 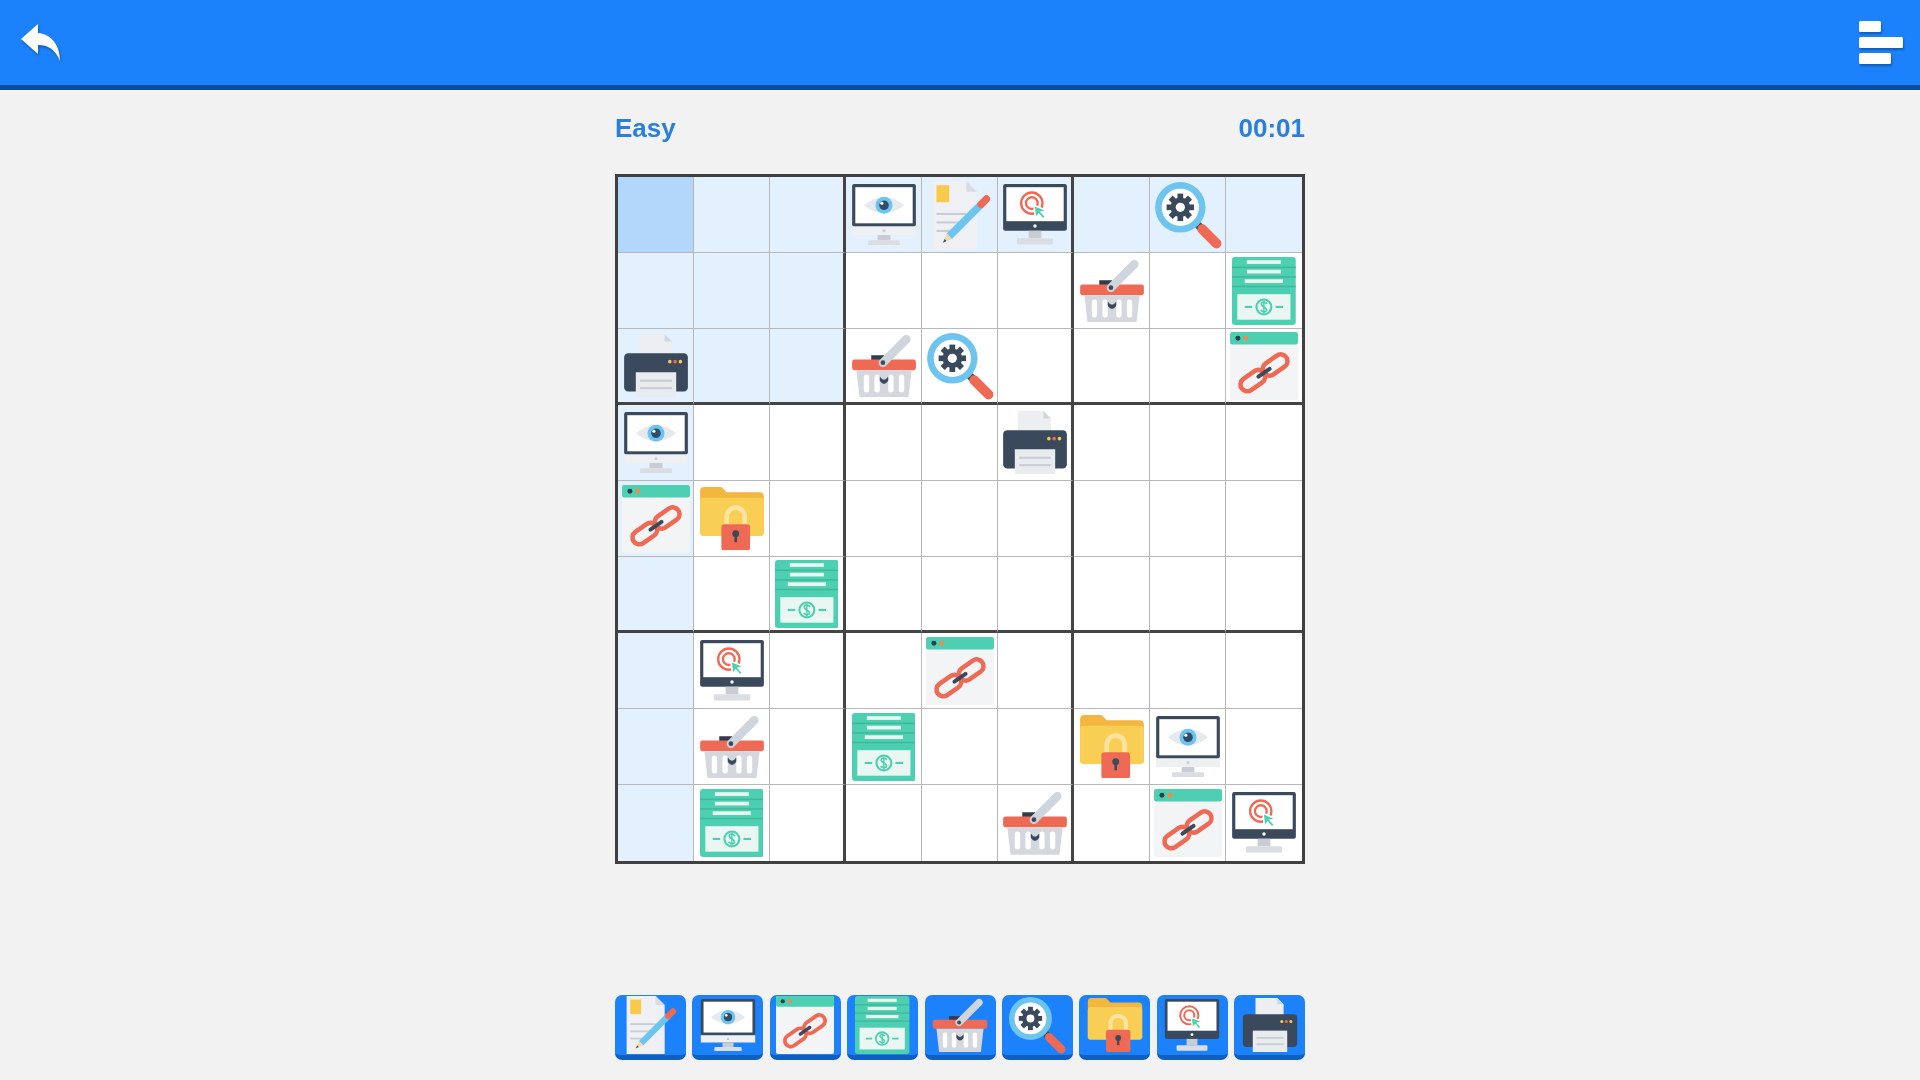 I want to click on back-button, so click(x=41, y=42).